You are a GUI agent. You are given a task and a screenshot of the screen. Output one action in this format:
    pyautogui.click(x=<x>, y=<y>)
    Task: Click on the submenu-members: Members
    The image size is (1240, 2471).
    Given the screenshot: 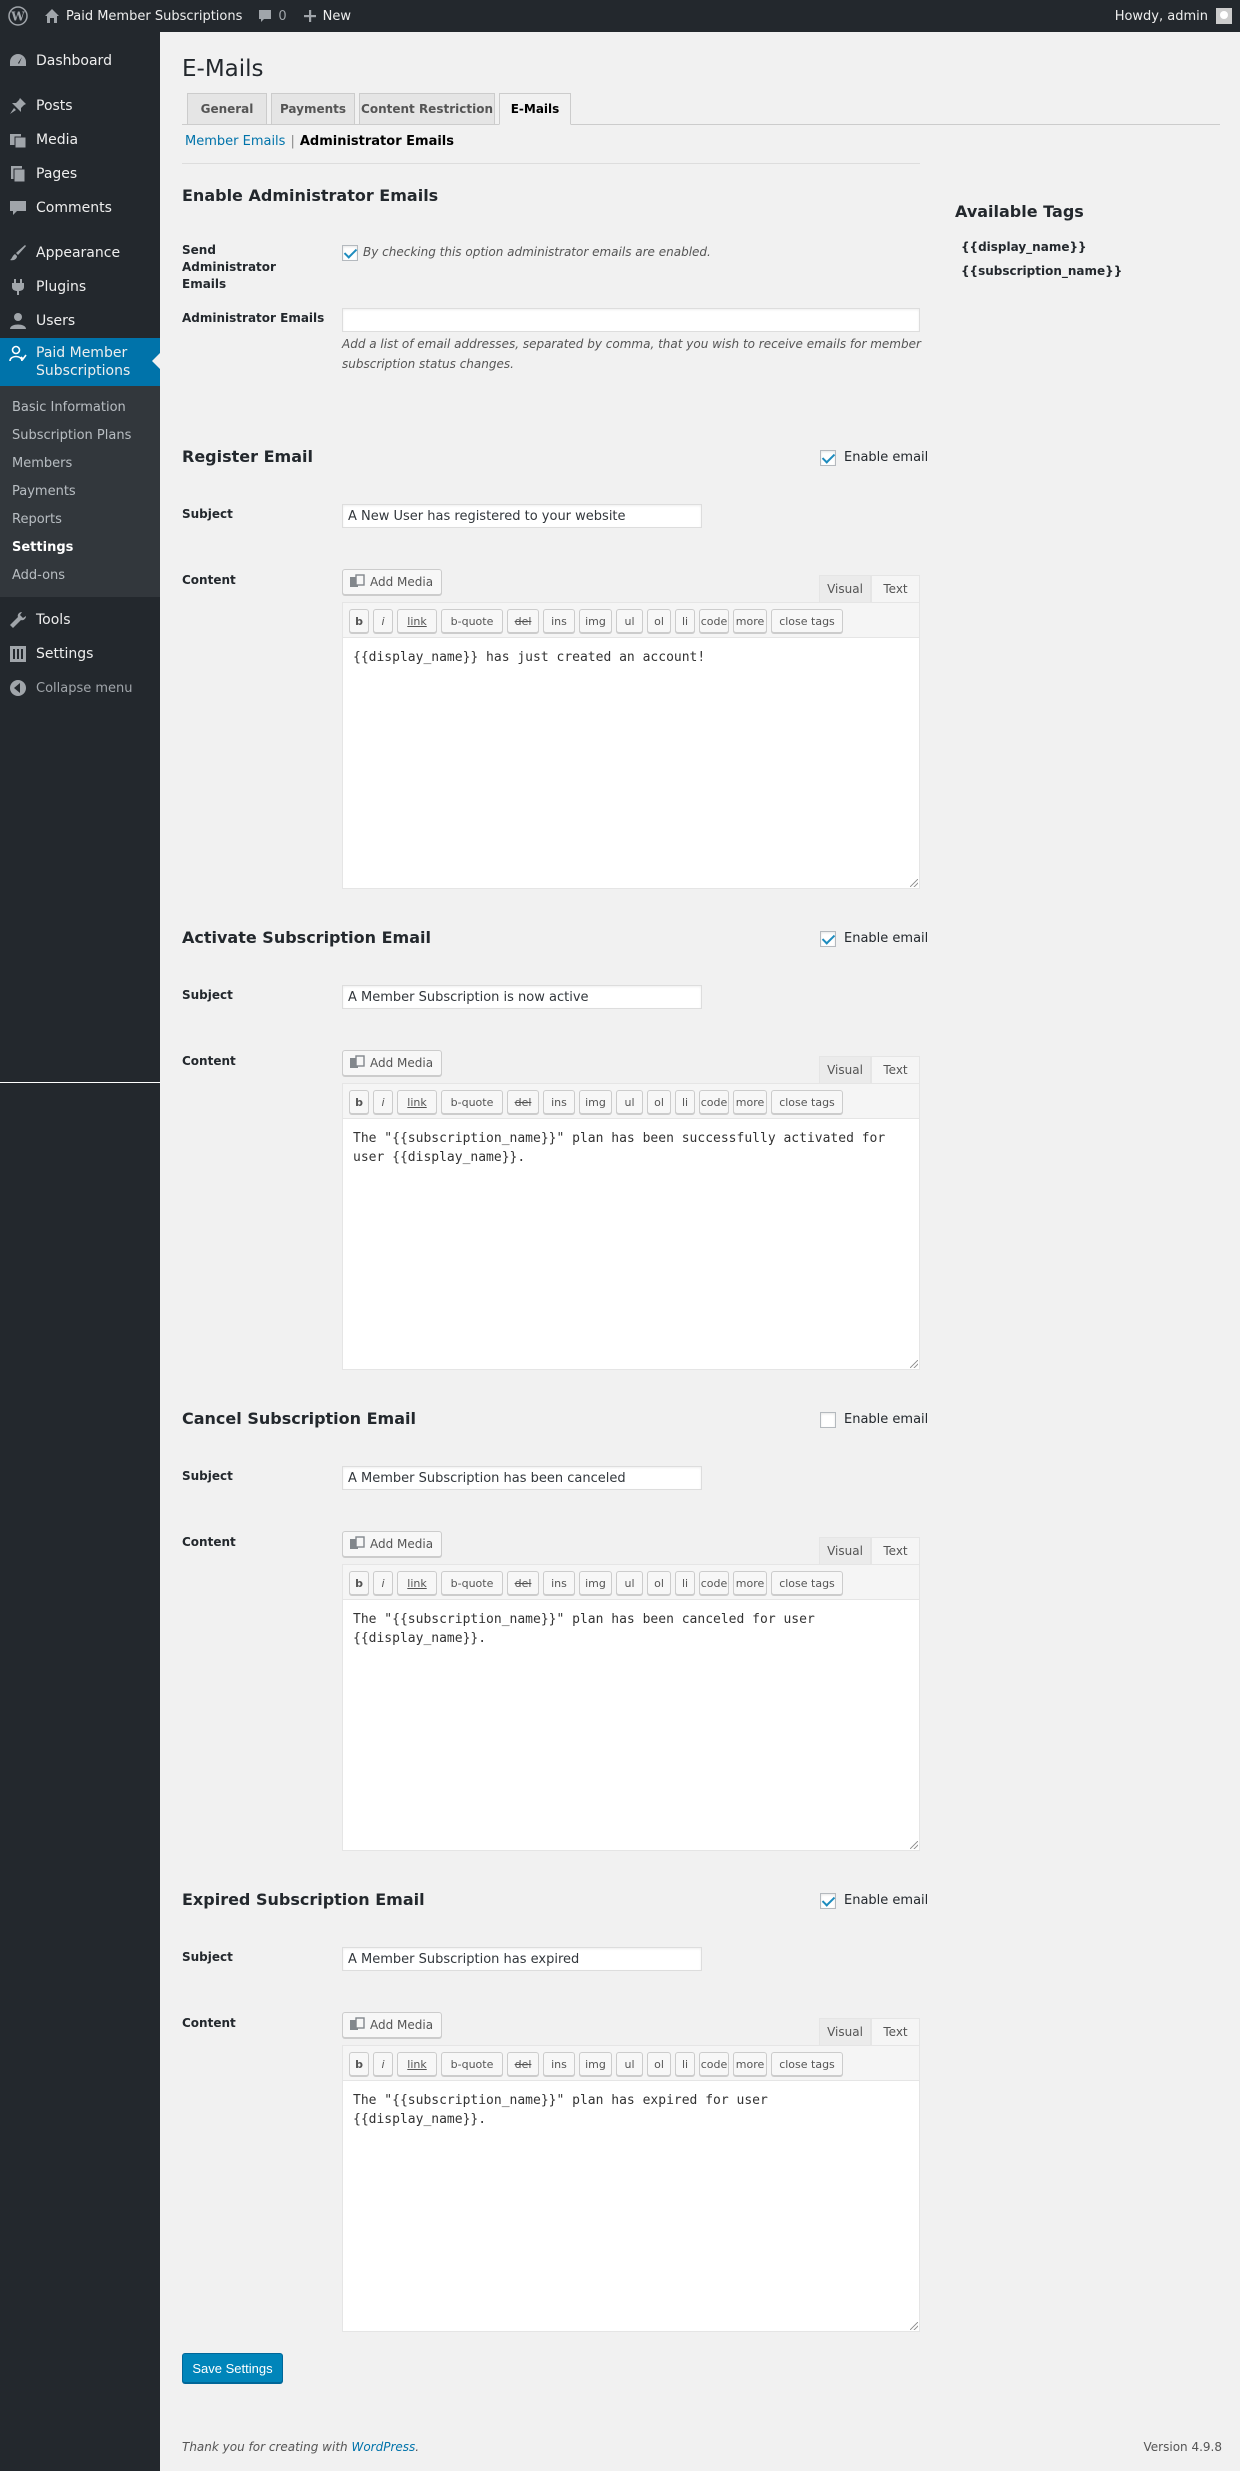 What is the action you would take?
    pyautogui.click(x=80, y=463)
    